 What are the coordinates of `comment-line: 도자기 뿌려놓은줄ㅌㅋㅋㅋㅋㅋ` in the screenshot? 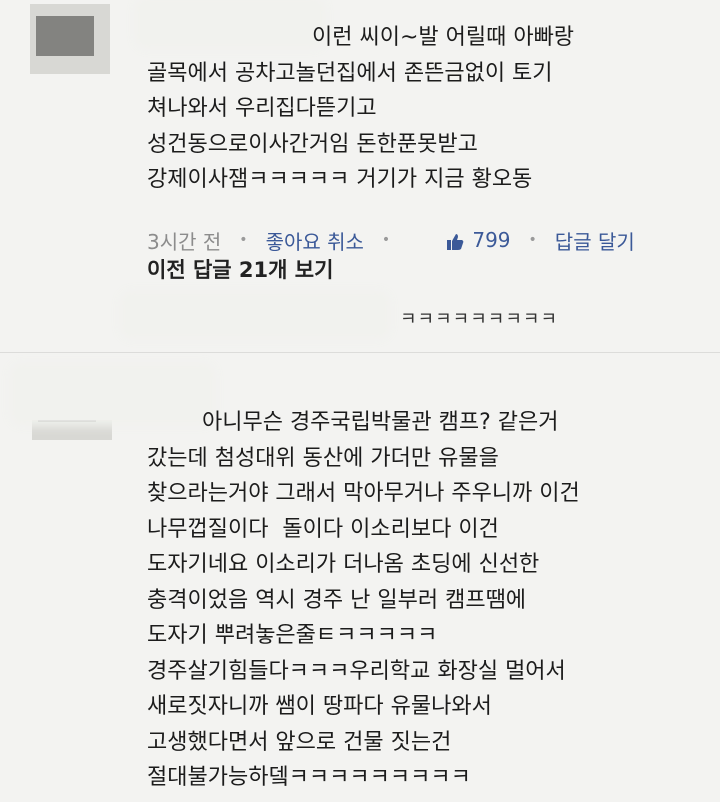 It's located at (292, 635).